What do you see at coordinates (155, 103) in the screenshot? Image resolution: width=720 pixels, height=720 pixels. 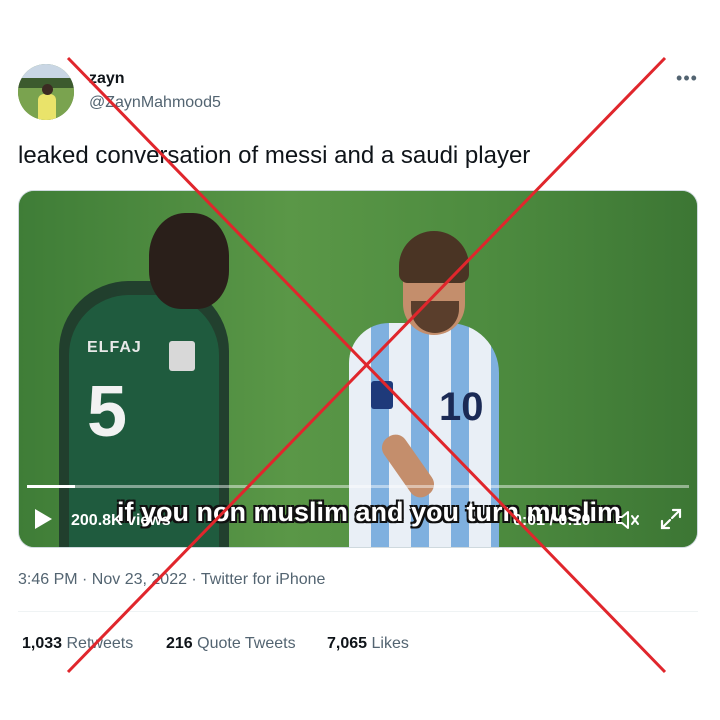 I see `author-handle: @ZaynMahmood5` at bounding box center [155, 103].